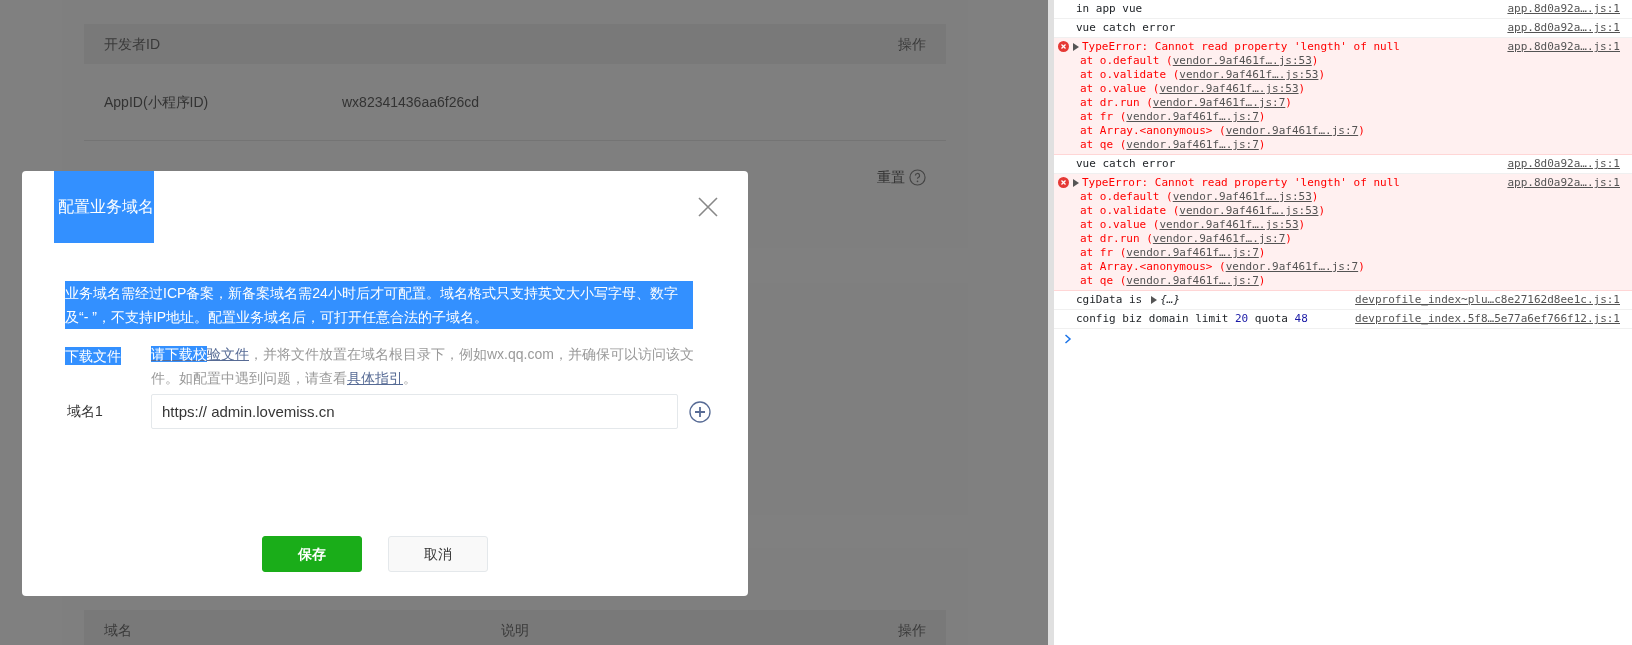 The width and height of the screenshot is (1632, 645). Describe the element at coordinates (515, 630) in the screenshot. I see `column-header: 说明` at that location.